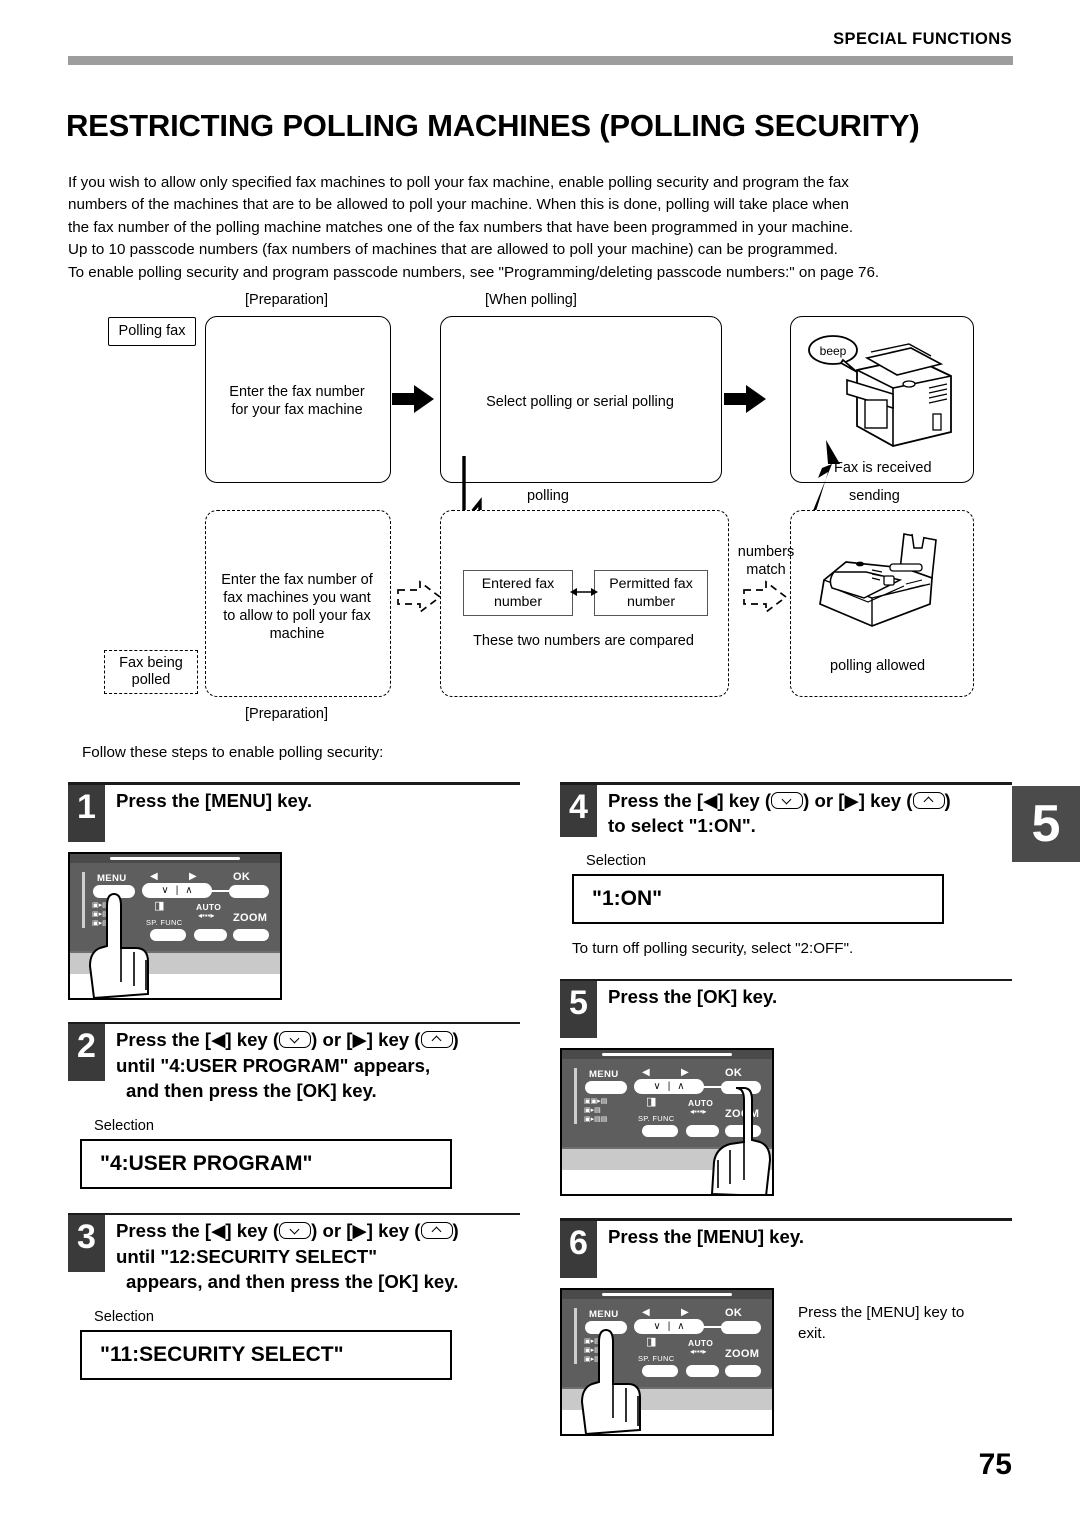 The width and height of the screenshot is (1080, 1529). What do you see at coordinates (86, 1244) in the screenshot?
I see `step-3-number: 3` at bounding box center [86, 1244].